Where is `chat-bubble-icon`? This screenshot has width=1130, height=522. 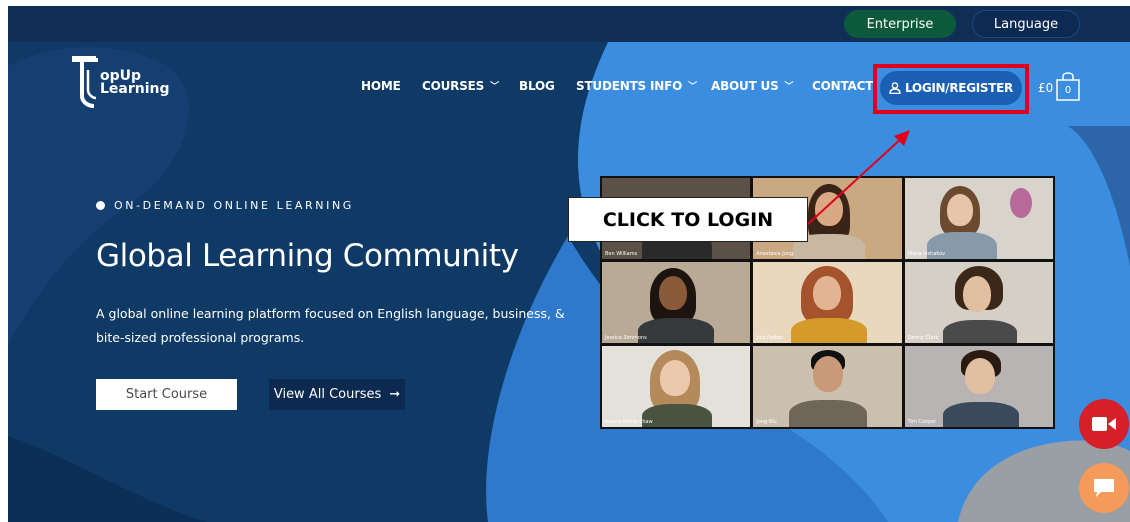 chat-bubble-icon is located at coordinates (1104, 488).